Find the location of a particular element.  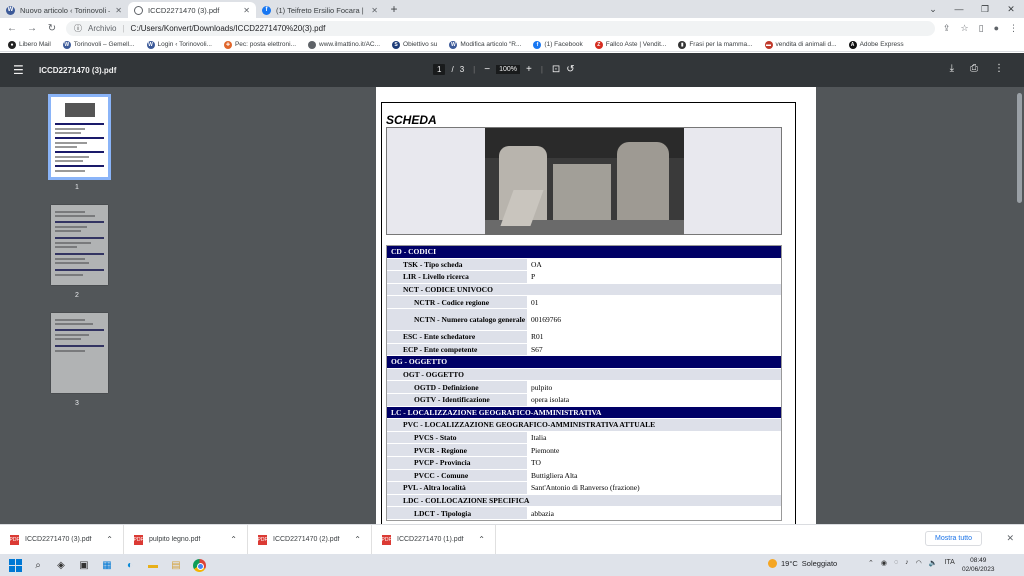

field-row: PVCR - Regione Piemonte is located at coordinates (584, 450).